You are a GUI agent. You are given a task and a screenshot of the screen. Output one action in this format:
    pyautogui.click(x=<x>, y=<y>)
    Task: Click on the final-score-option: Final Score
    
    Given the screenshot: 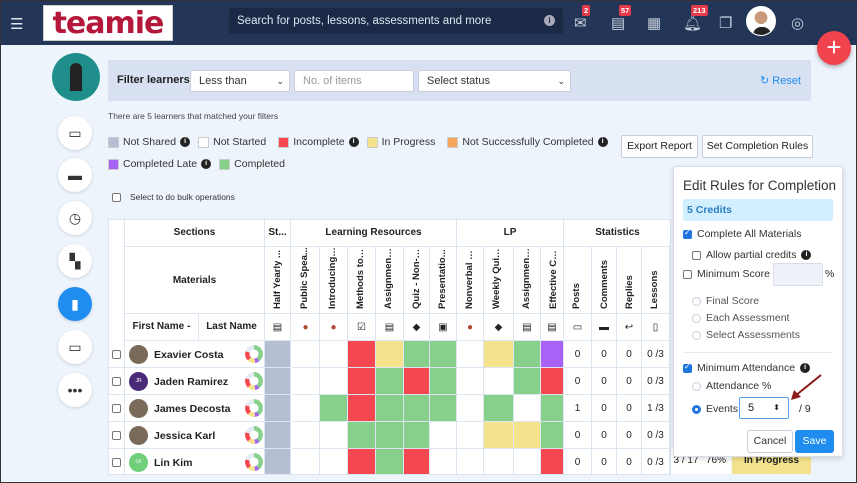 What is the action you would take?
    pyautogui.click(x=725, y=301)
    